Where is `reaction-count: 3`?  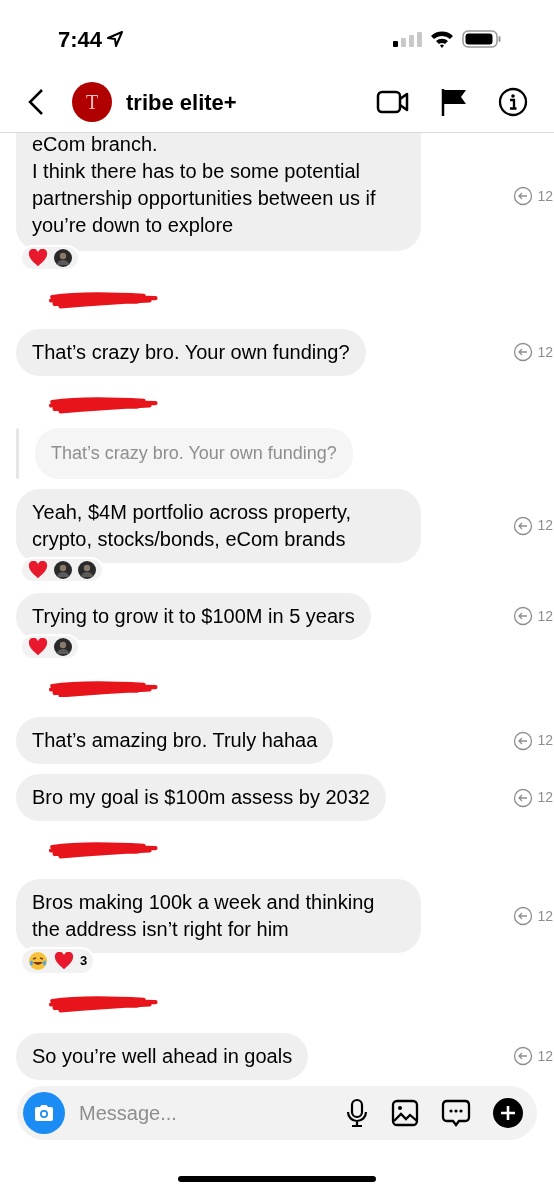 reaction-count: 3 is located at coordinates (84, 961).